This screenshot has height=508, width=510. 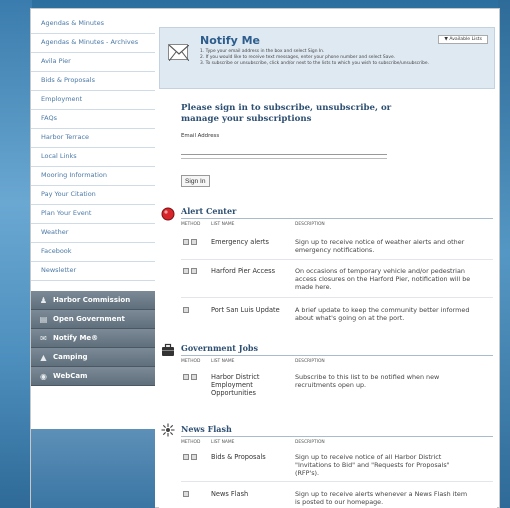 I want to click on sidebar-link-agendas-archives: Agendas & Minutes - Archives, so click(x=93, y=43).